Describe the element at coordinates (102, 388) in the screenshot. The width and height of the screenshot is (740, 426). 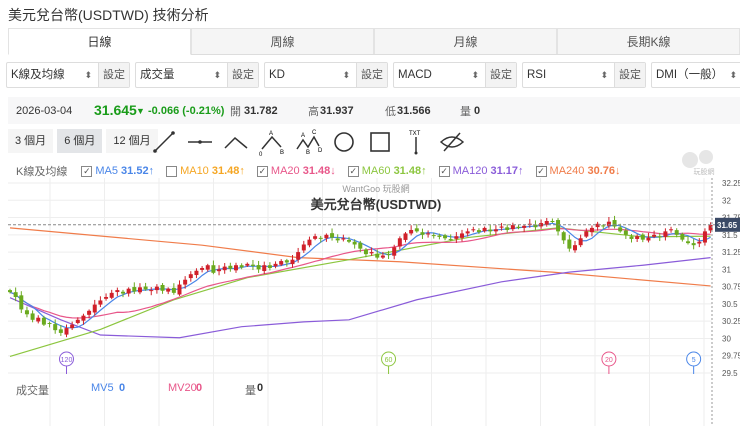
I see `mv5-label: MV5` at that location.